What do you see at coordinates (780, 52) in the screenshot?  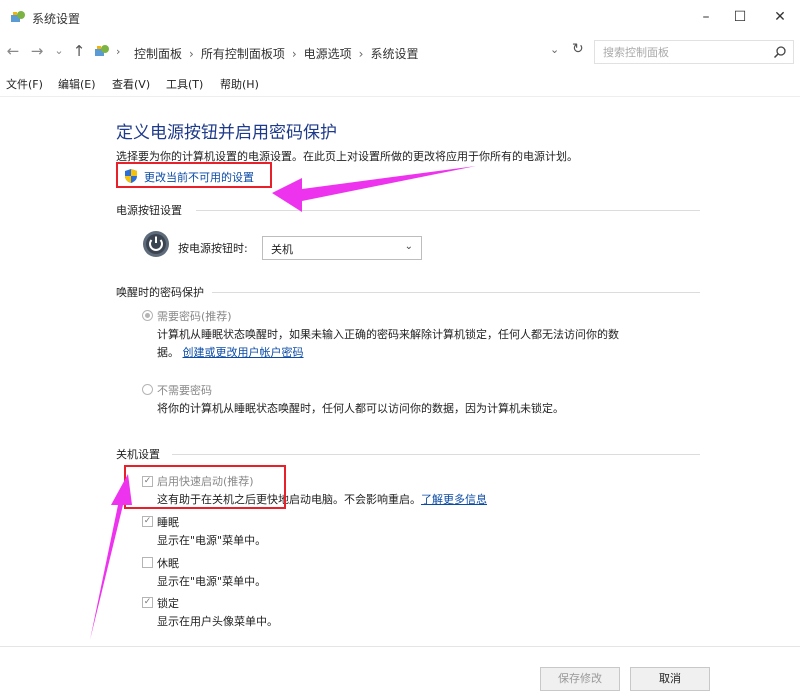 I see `search-icon` at bounding box center [780, 52].